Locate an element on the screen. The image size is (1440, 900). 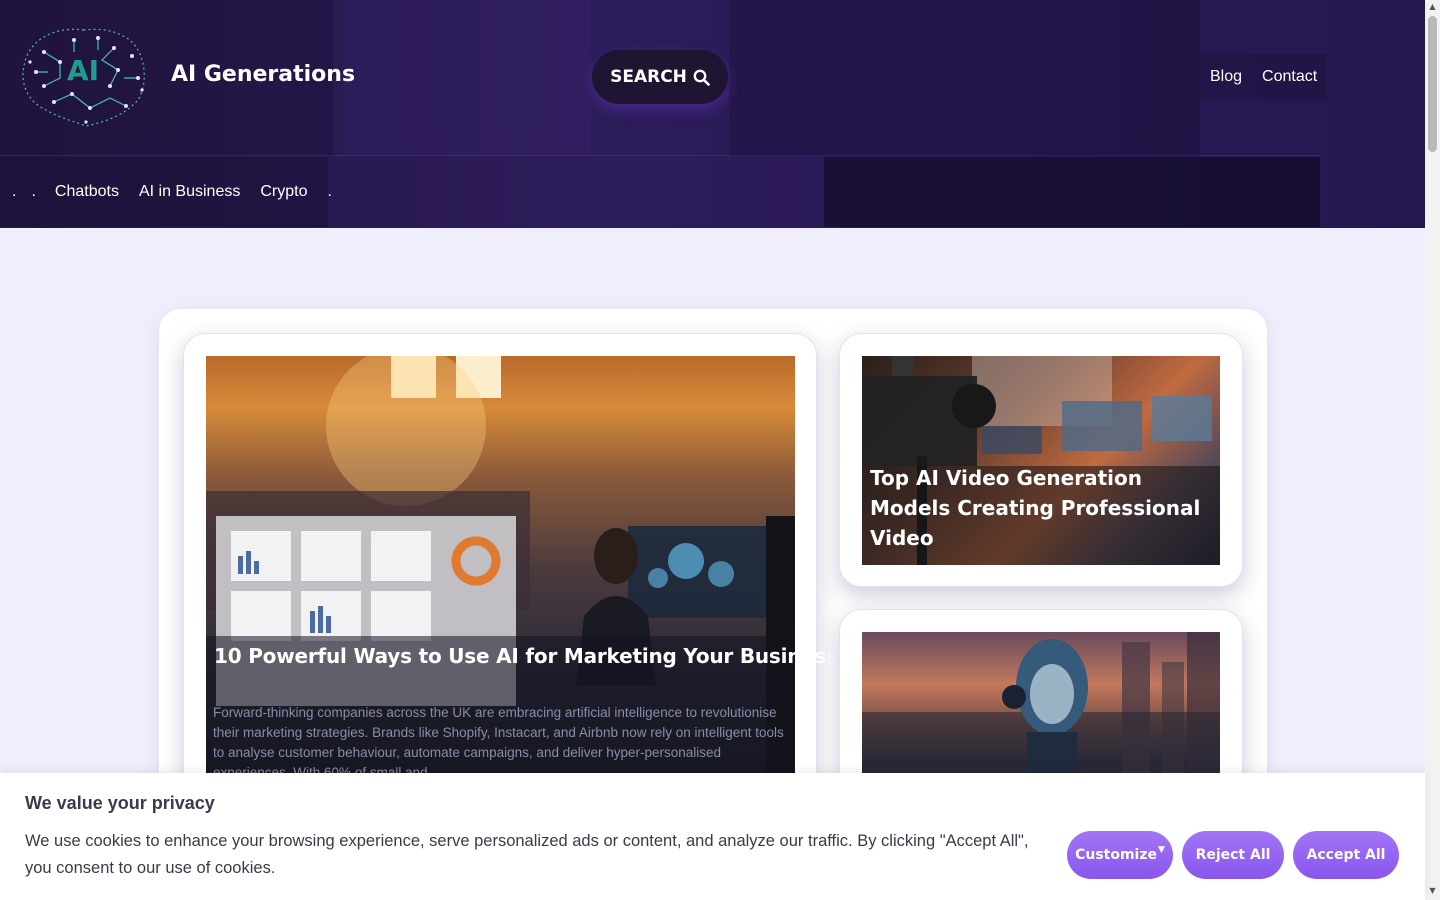
scroll-down-arrow-icon: ▼ is located at coordinates (1432, 891).